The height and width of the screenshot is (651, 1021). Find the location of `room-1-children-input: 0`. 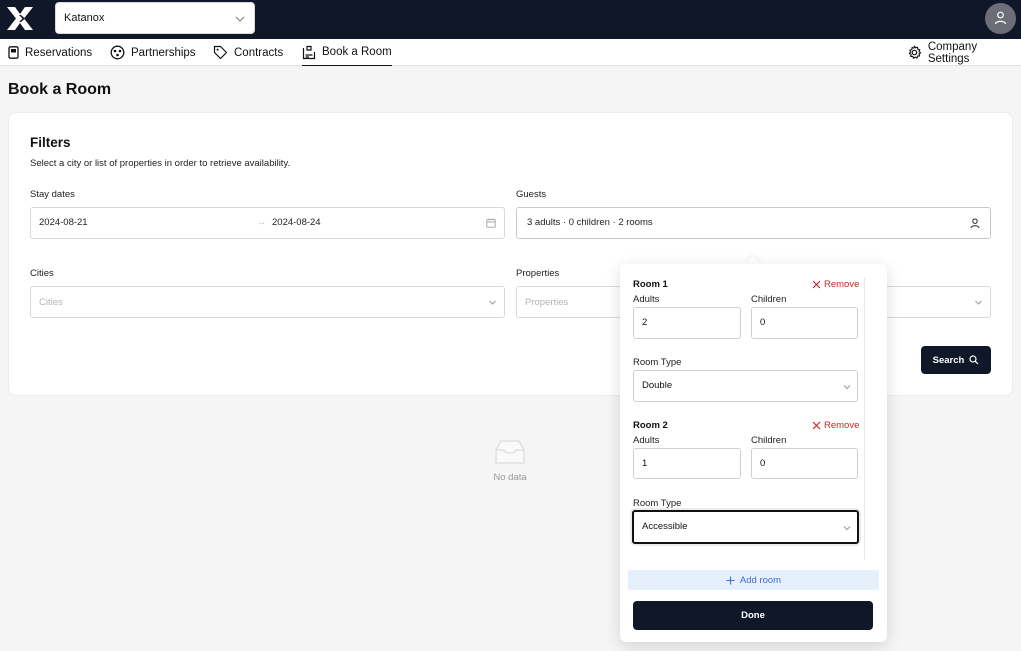

room-1-children-input: 0 is located at coordinates (804, 323).